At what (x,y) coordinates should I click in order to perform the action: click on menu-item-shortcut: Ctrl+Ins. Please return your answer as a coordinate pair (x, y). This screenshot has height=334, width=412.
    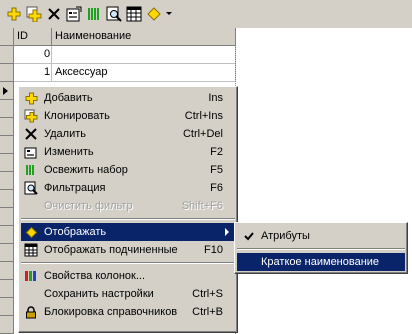
    Looking at the image, I should click on (203, 116).